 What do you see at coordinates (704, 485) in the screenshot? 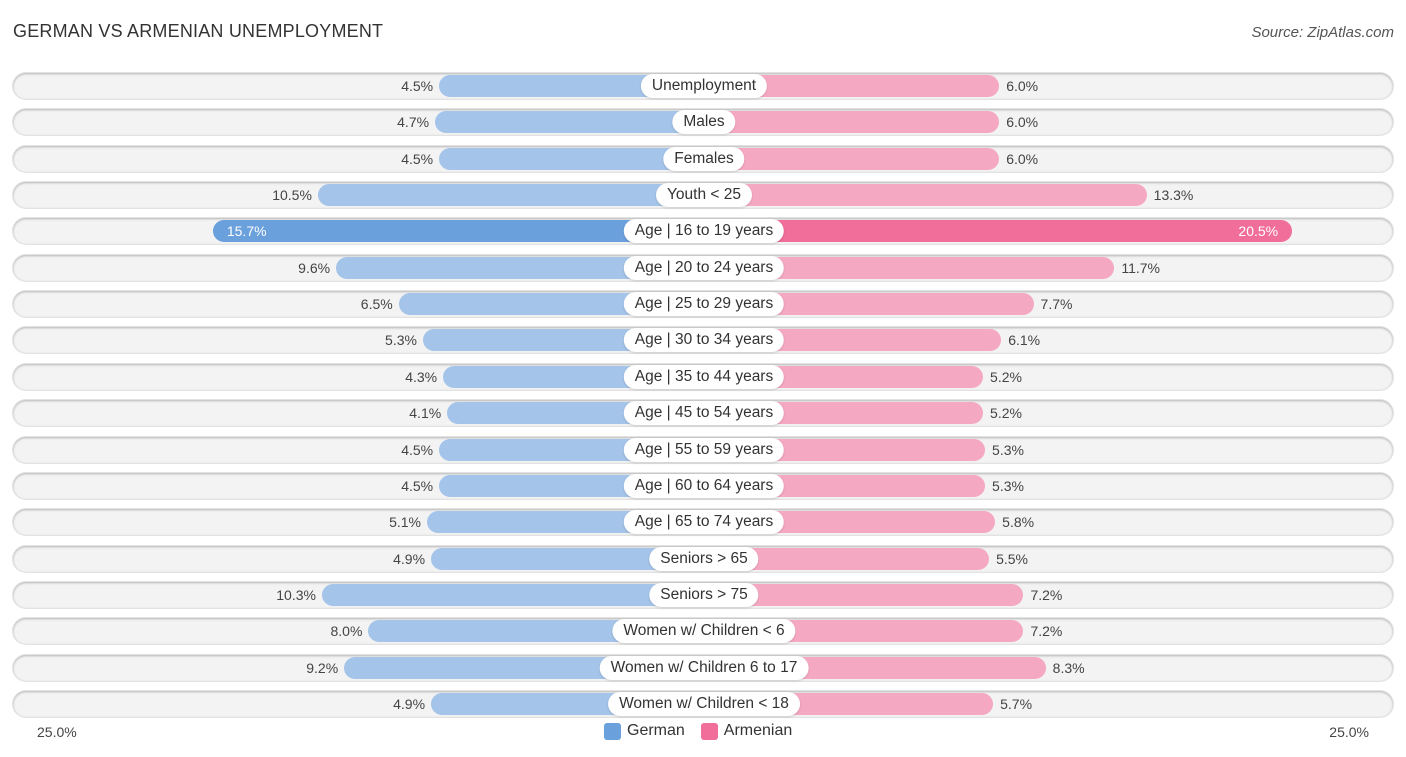
I see `category-label: Age | 60 to 64 years` at bounding box center [704, 485].